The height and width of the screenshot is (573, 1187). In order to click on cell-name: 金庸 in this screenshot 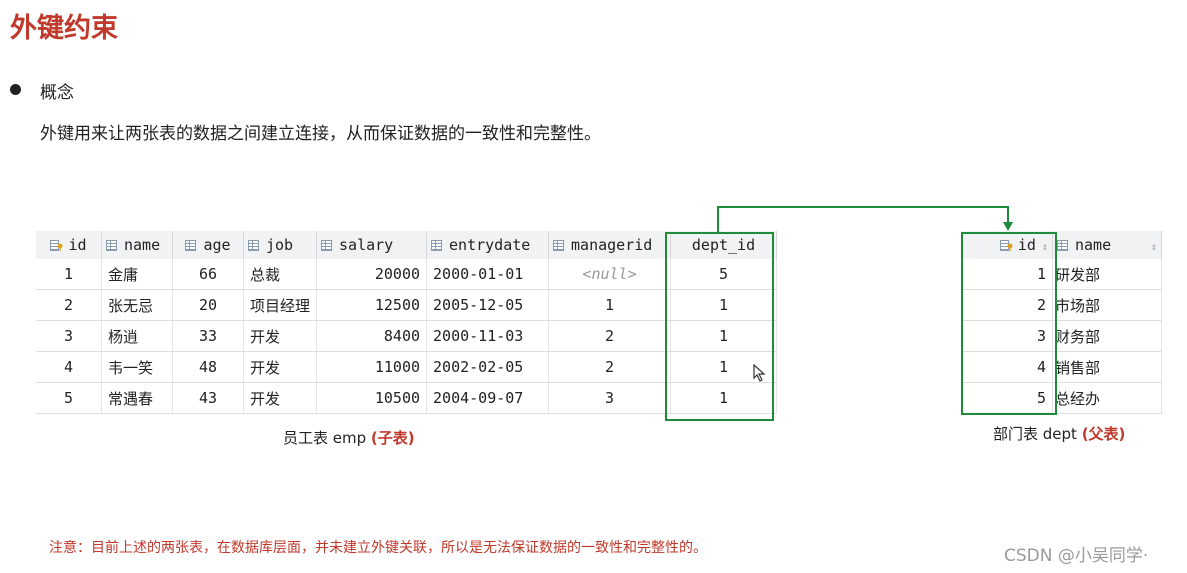, I will do `click(137, 274)`.